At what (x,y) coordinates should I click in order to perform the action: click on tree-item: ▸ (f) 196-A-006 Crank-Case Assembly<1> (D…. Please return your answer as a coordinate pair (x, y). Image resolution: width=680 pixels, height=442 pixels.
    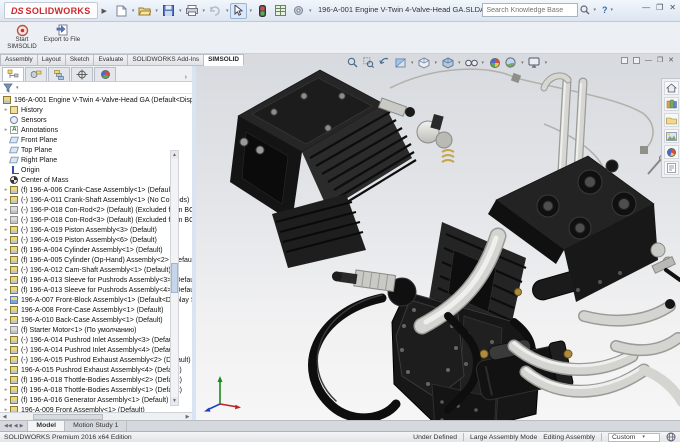
    Looking at the image, I should click on (96, 190).